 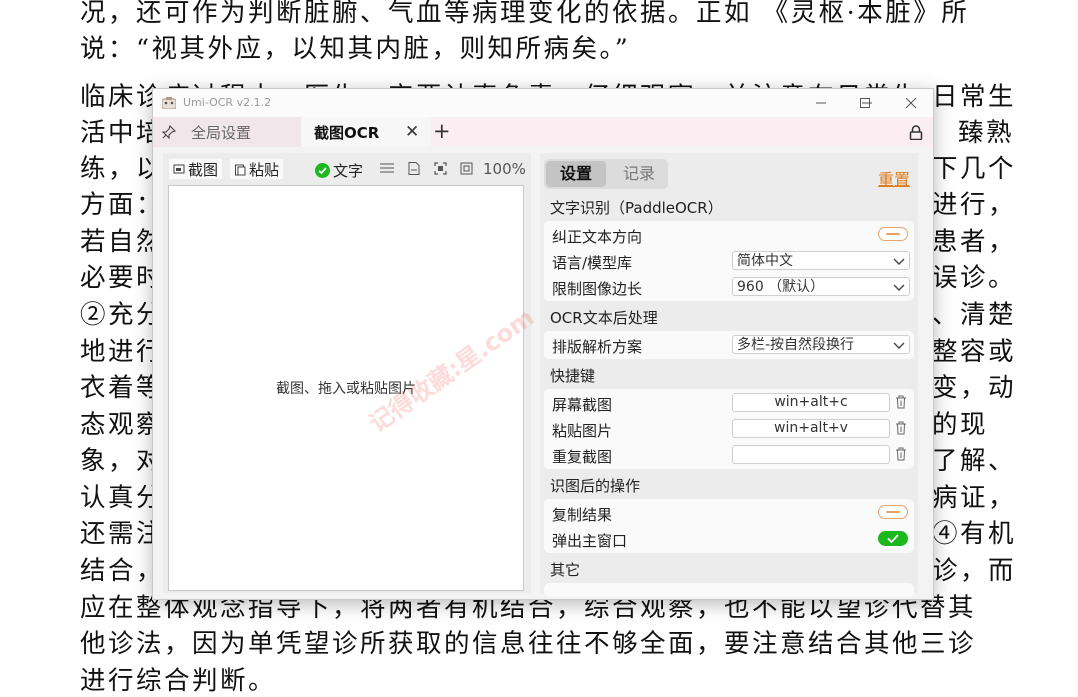 What do you see at coordinates (811, 402) in the screenshot?
I see `screenshot-hotkey-input: win+alt+c` at bounding box center [811, 402].